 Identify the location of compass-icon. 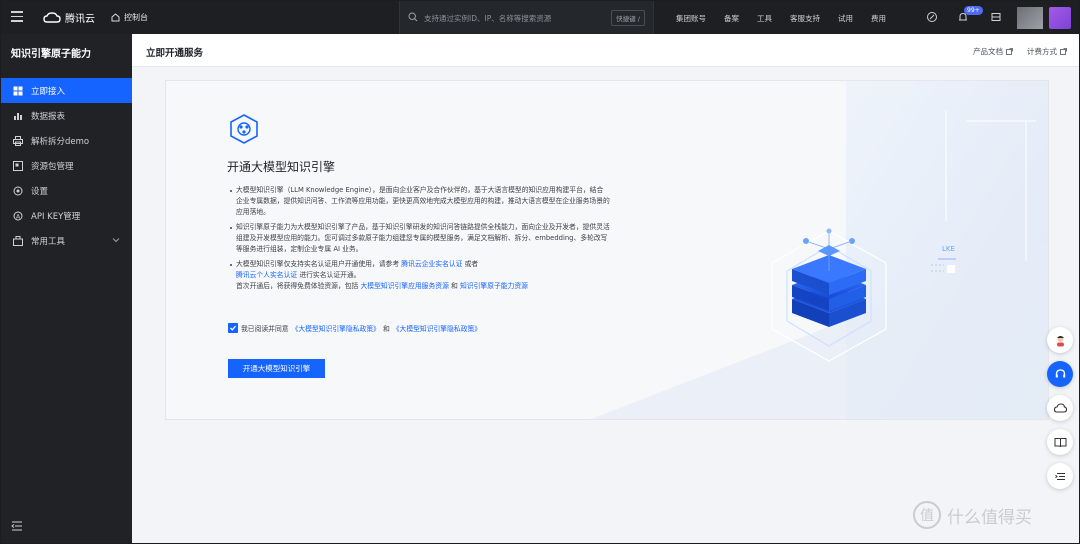
(932, 17).